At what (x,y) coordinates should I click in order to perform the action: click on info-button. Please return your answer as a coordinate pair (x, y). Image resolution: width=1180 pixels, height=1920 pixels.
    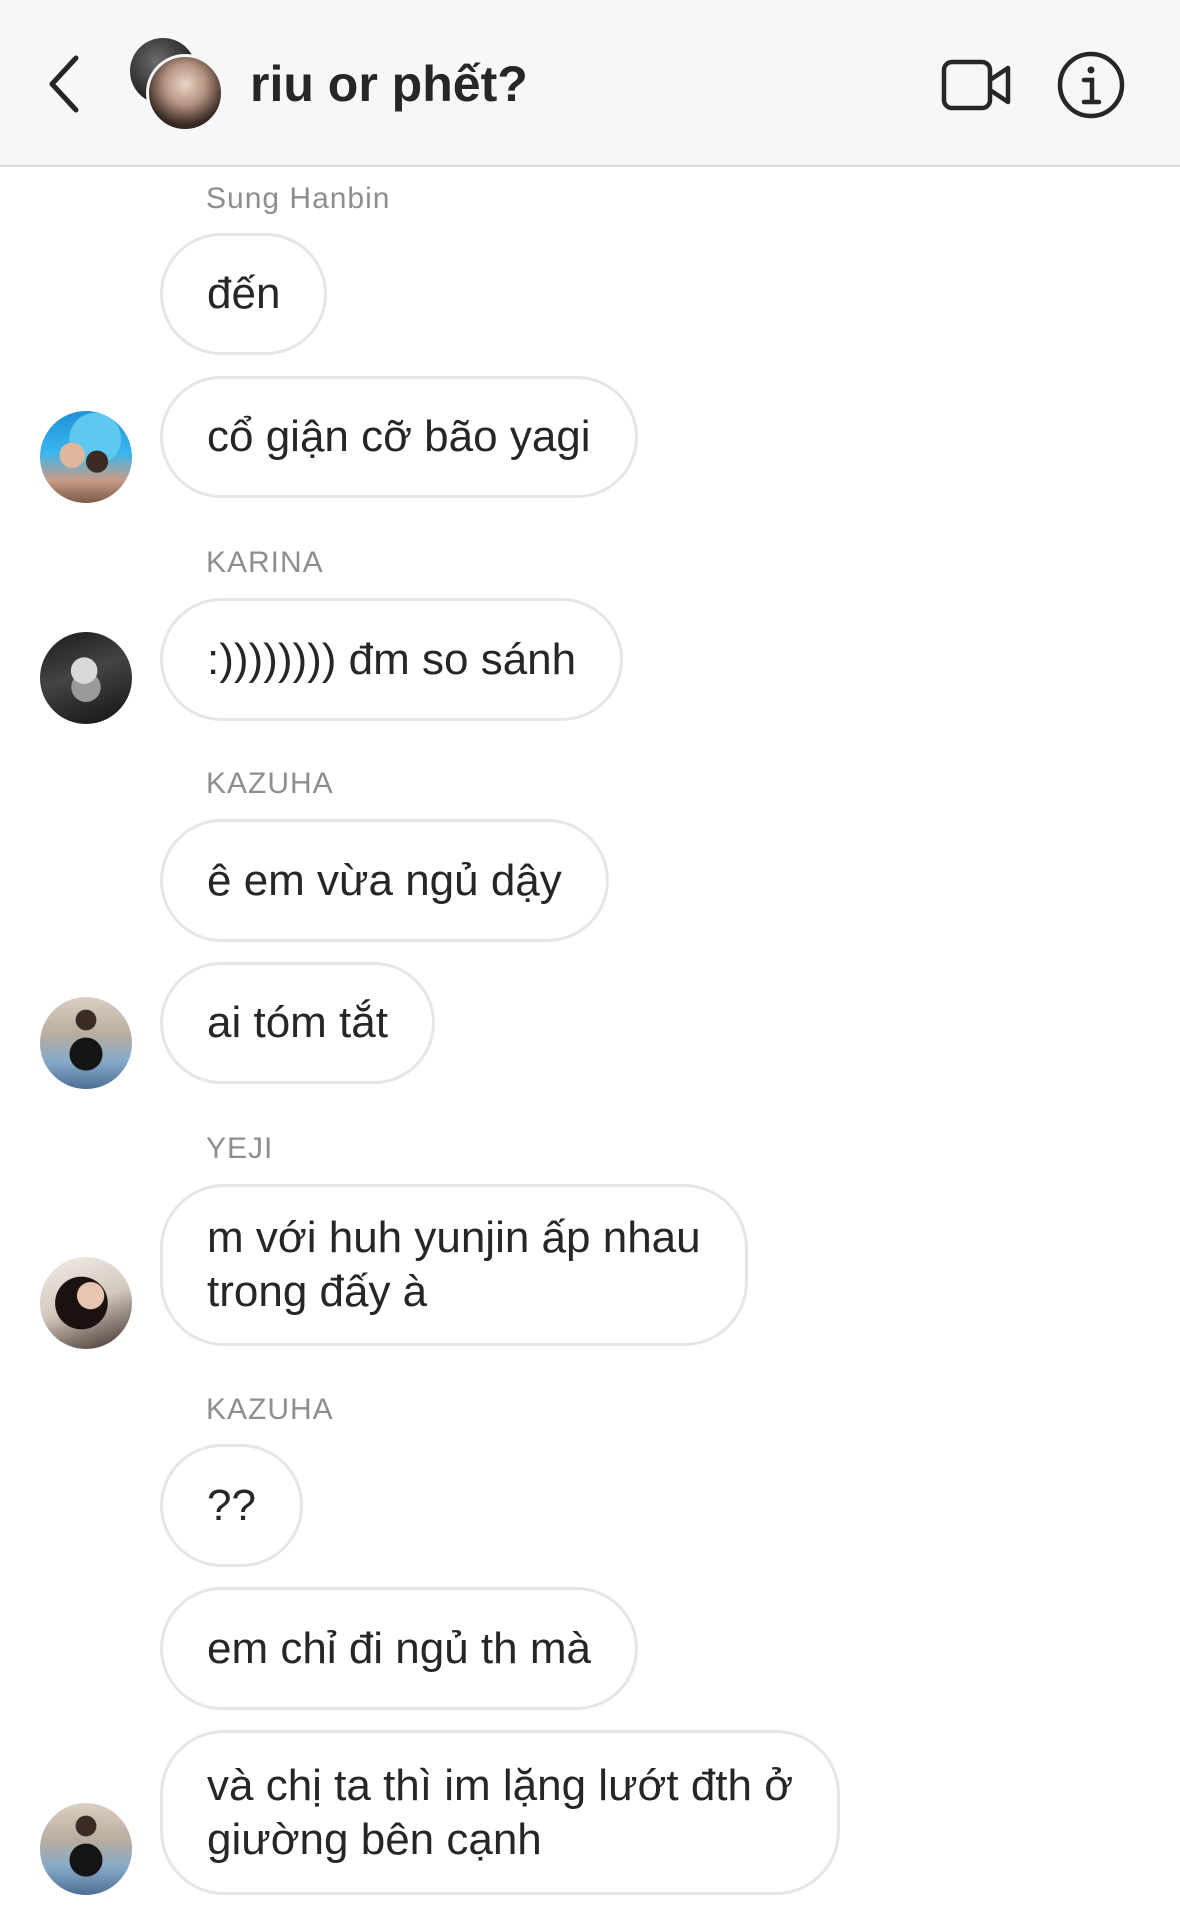
    Looking at the image, I should click on (1091, 85).